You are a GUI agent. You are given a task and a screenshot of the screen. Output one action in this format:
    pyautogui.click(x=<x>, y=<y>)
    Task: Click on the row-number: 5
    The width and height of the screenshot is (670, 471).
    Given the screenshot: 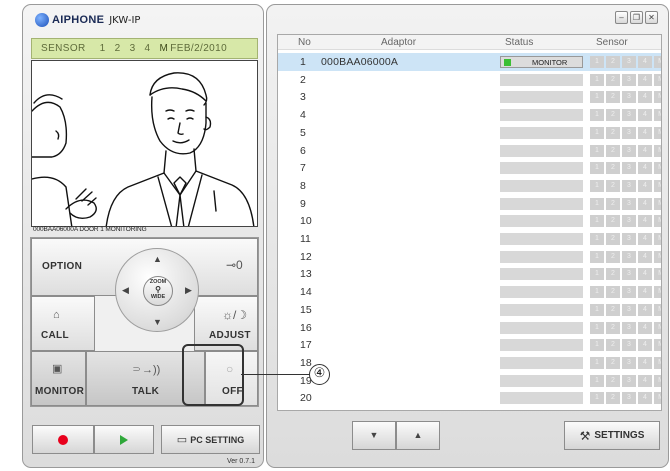 What is the action you would take?
    pyautogui.click(x=303, y=132)
    